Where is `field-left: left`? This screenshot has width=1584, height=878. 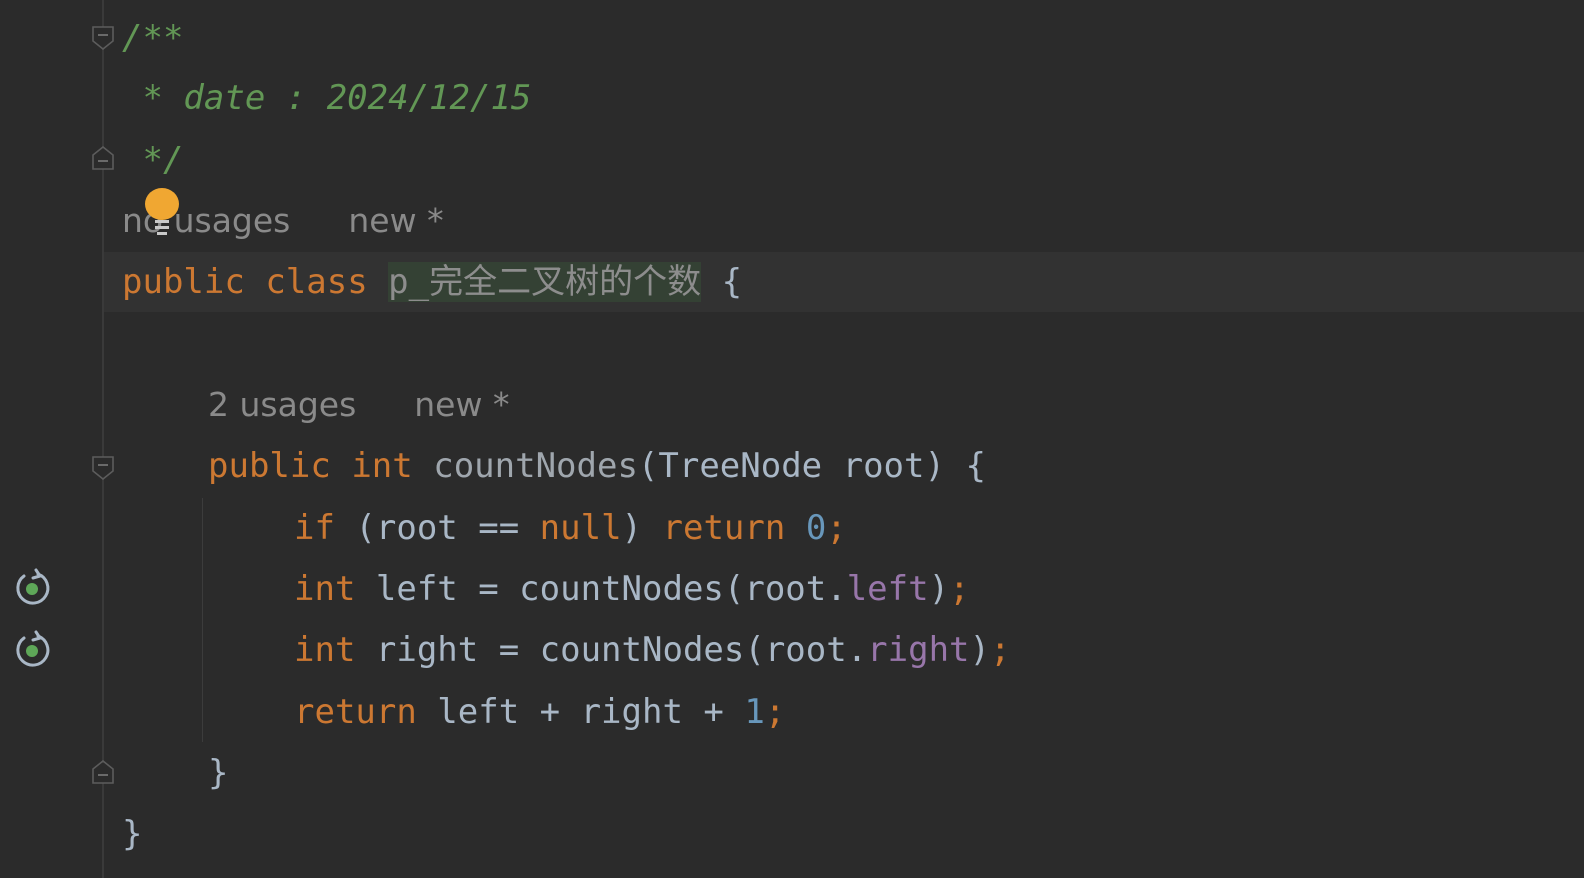 field-left: left is located at coordinates (887, 589).